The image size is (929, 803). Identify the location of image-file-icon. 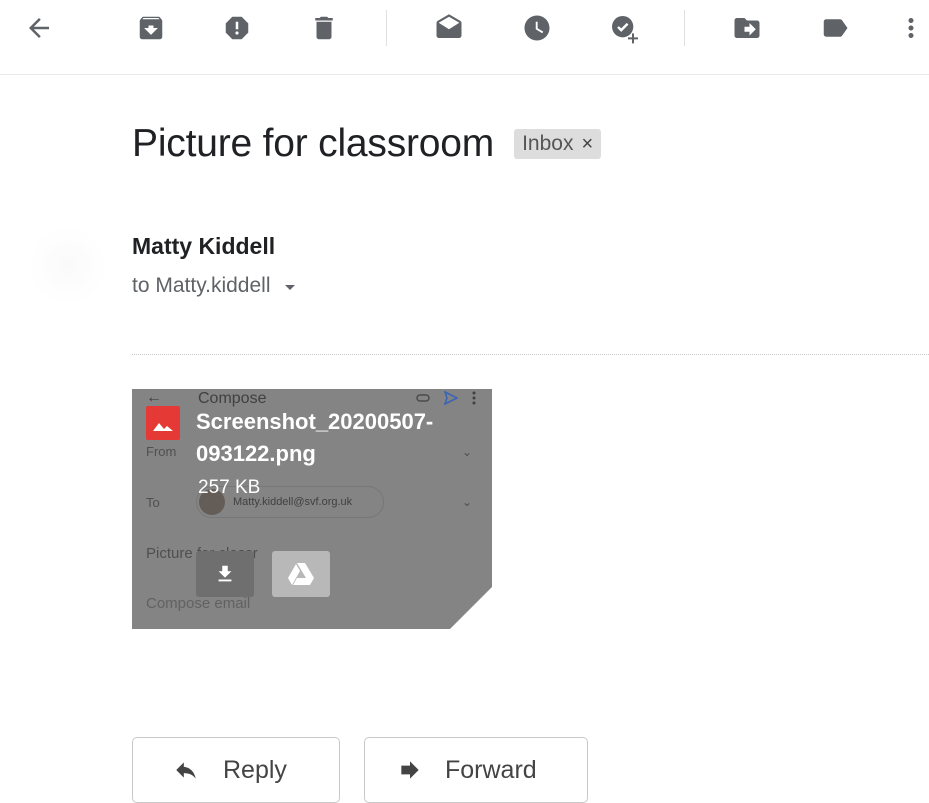
(163, 423).